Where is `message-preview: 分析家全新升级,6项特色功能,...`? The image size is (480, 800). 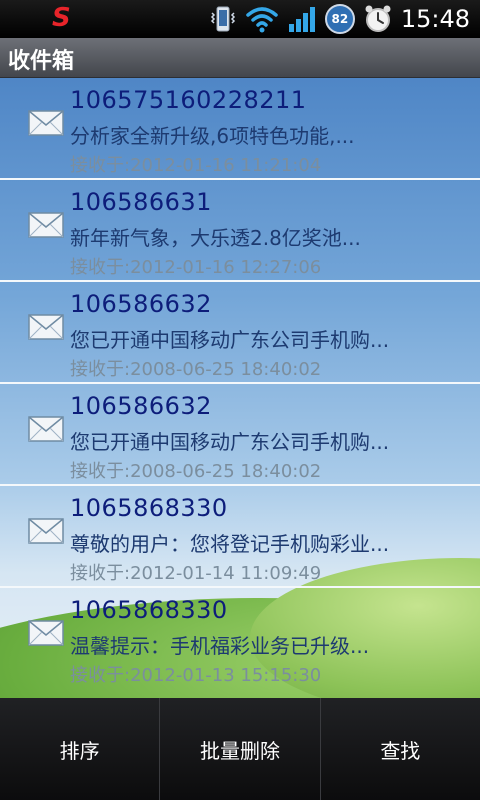
message-preview: 分析家全新升级,6项特色功能,... is located at coordinates (212, 136).